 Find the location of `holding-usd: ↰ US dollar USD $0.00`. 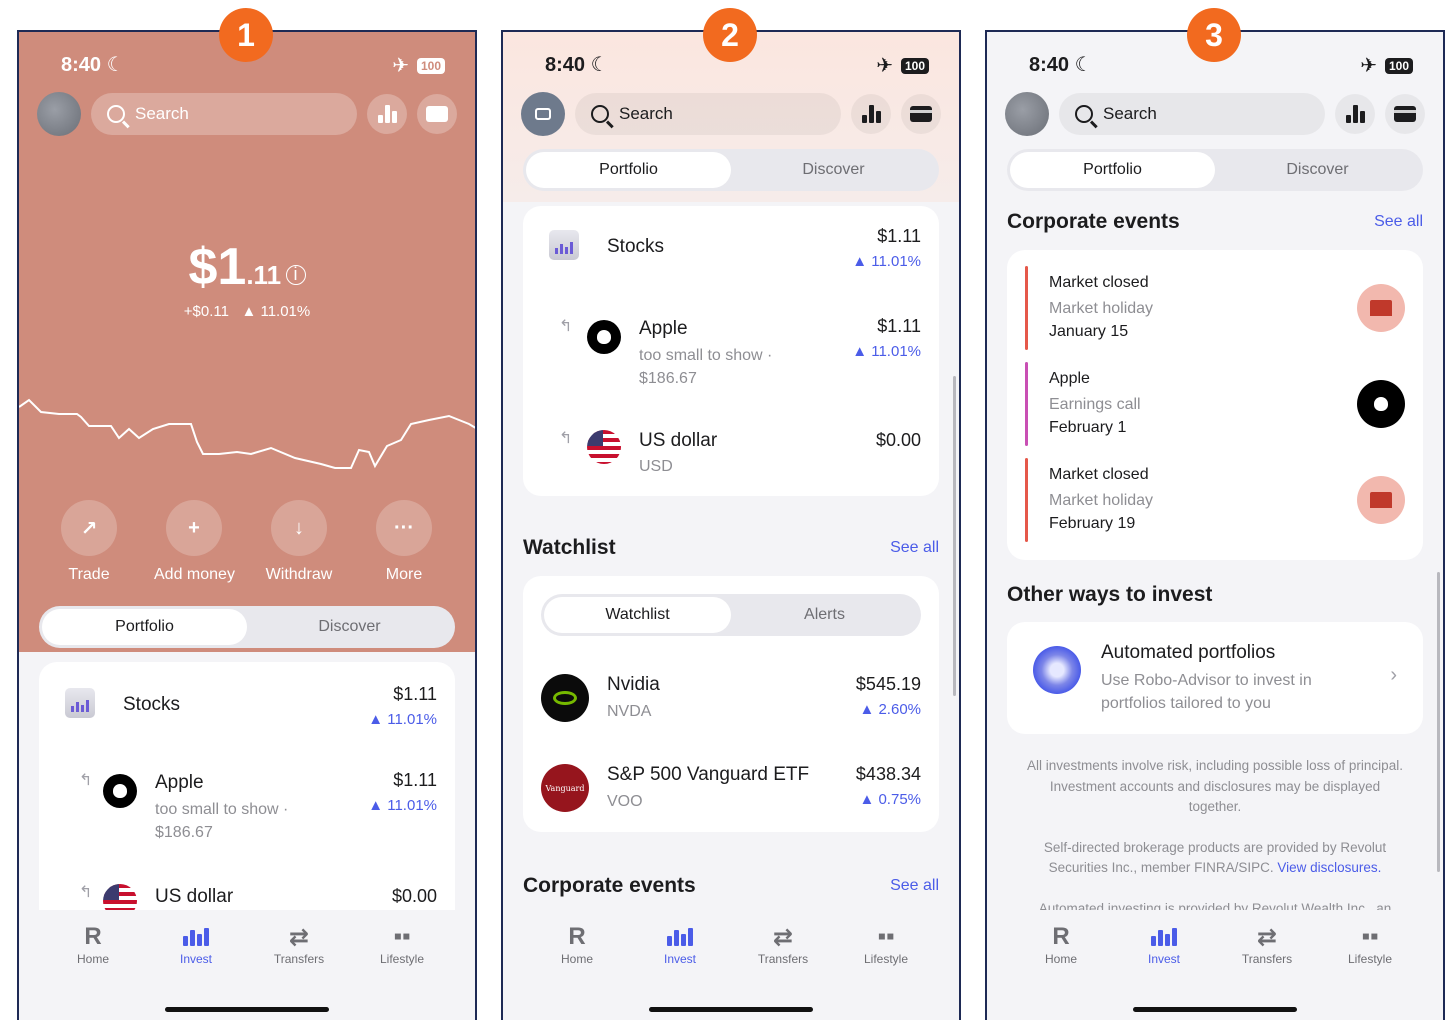

holding-usd: ↰ US dollar USD $0.00 is located at coordinates (731, 453).